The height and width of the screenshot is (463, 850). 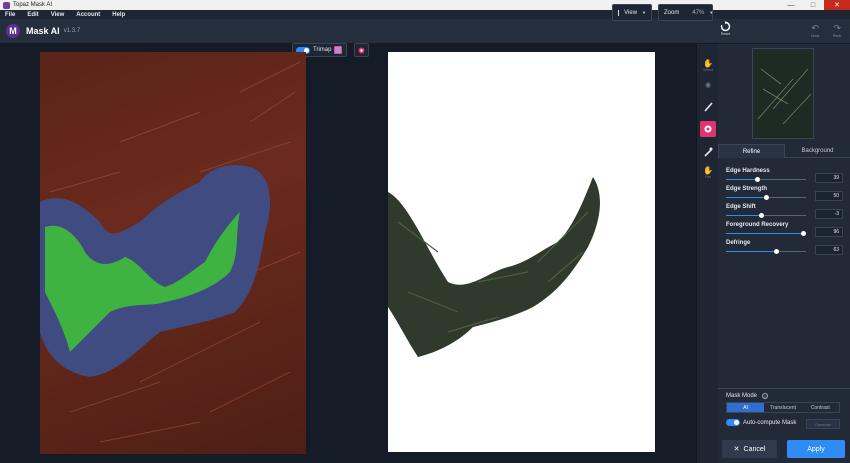 What do you see at coordinates (733, 422) in the screenshot?
I see `auto-compute-switch` at bounding box center [733, 422].